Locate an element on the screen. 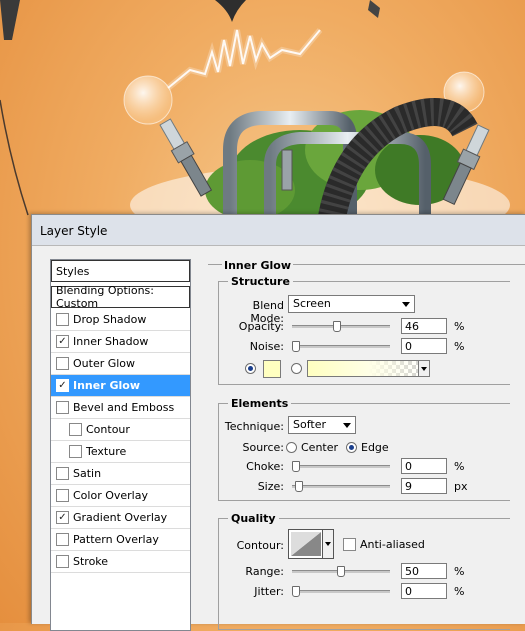 Image resolution: width=525 pixels, height=631 pixels. gradient-radio is located at coordinates (296, 368).